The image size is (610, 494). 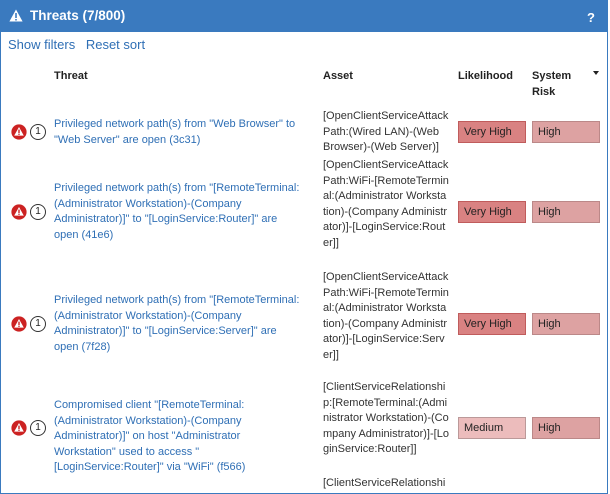 What do you see at coordinates (596, 73) in the screenshot?
I see `sort-descending-icon` at bounding box center [596, 73].